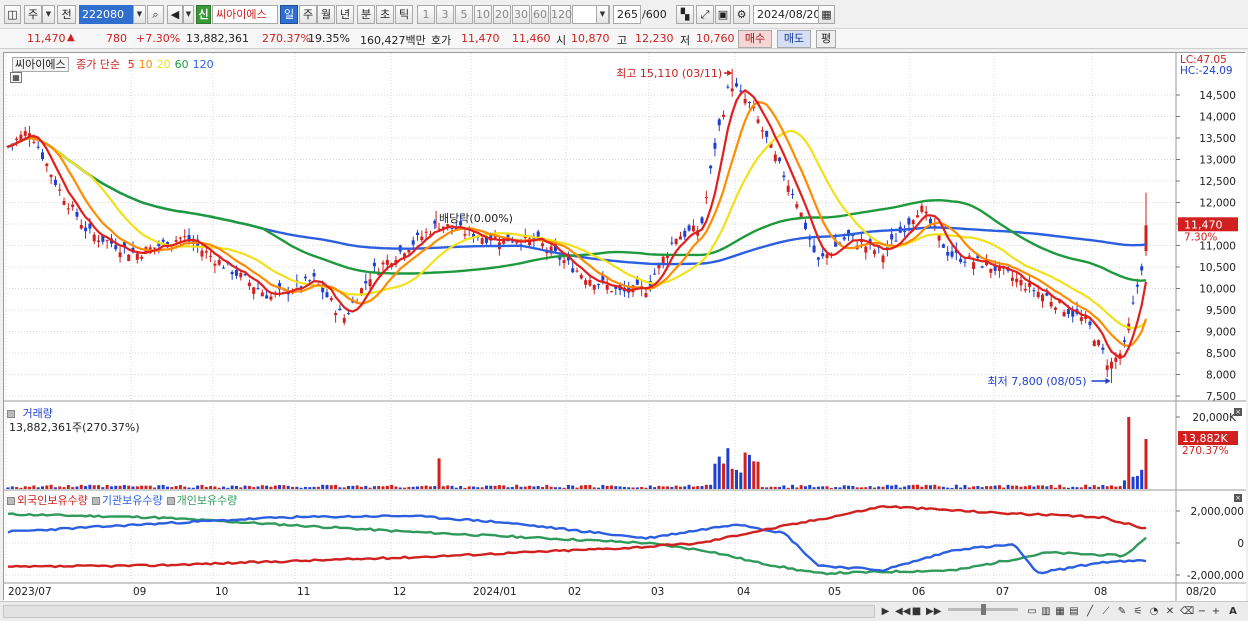  What do you see at coordinates (933, 612) in the screenshot?
I see `fast-forward-icon: ▶▶` at bounding box center [933, 612].